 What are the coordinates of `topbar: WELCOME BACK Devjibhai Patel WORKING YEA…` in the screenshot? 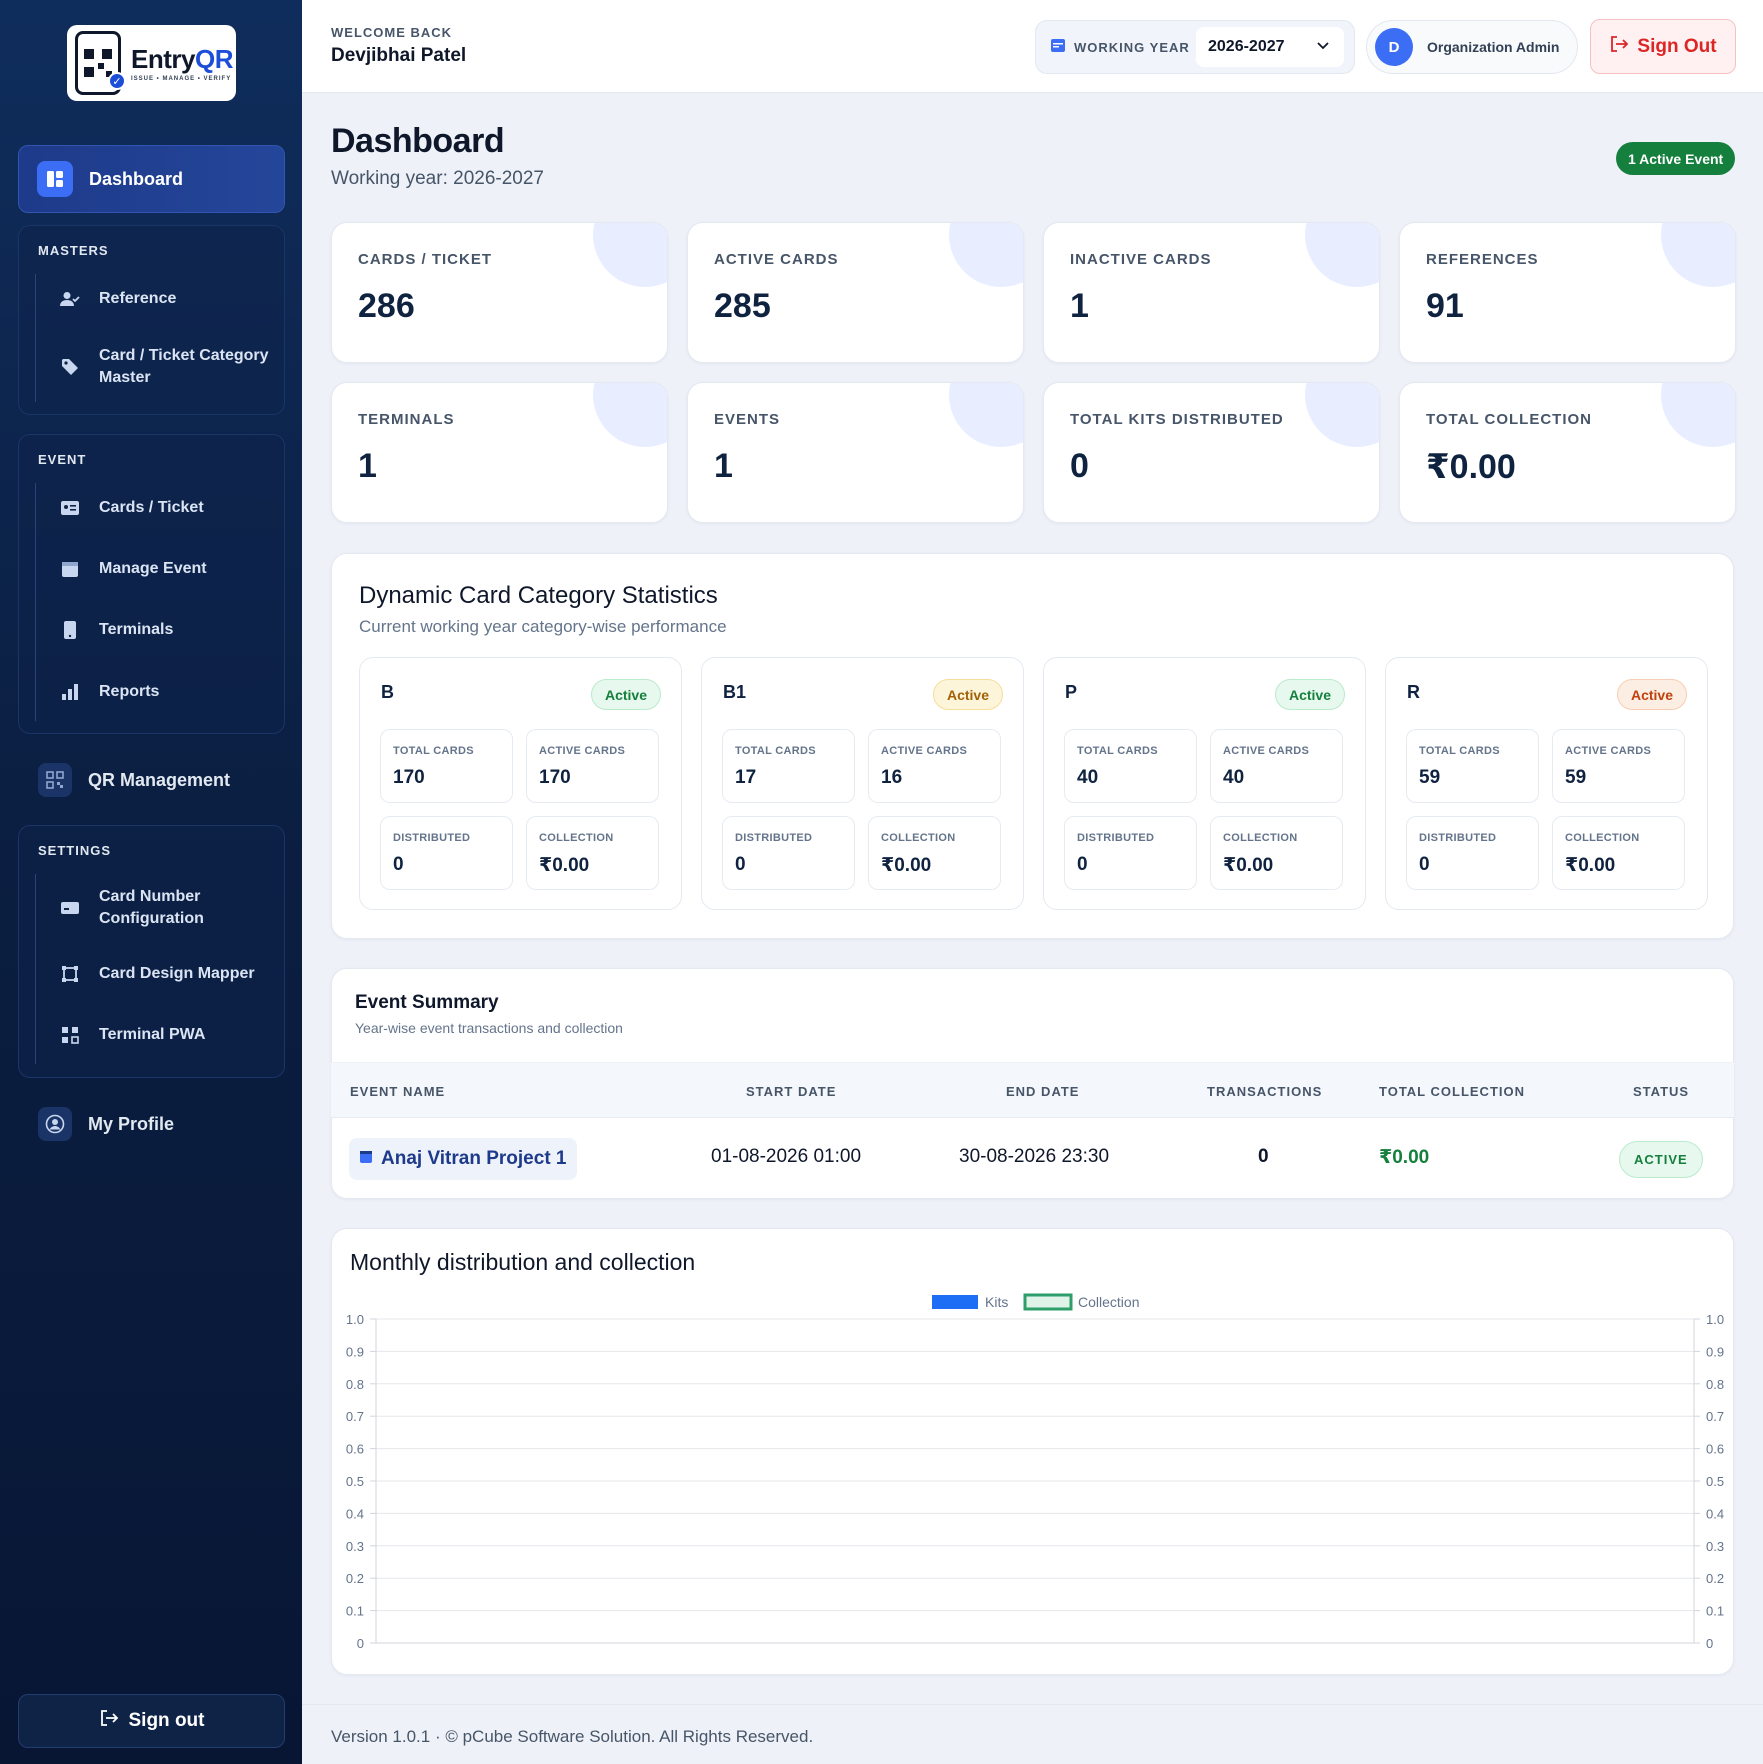 It's located at (1032, 46).